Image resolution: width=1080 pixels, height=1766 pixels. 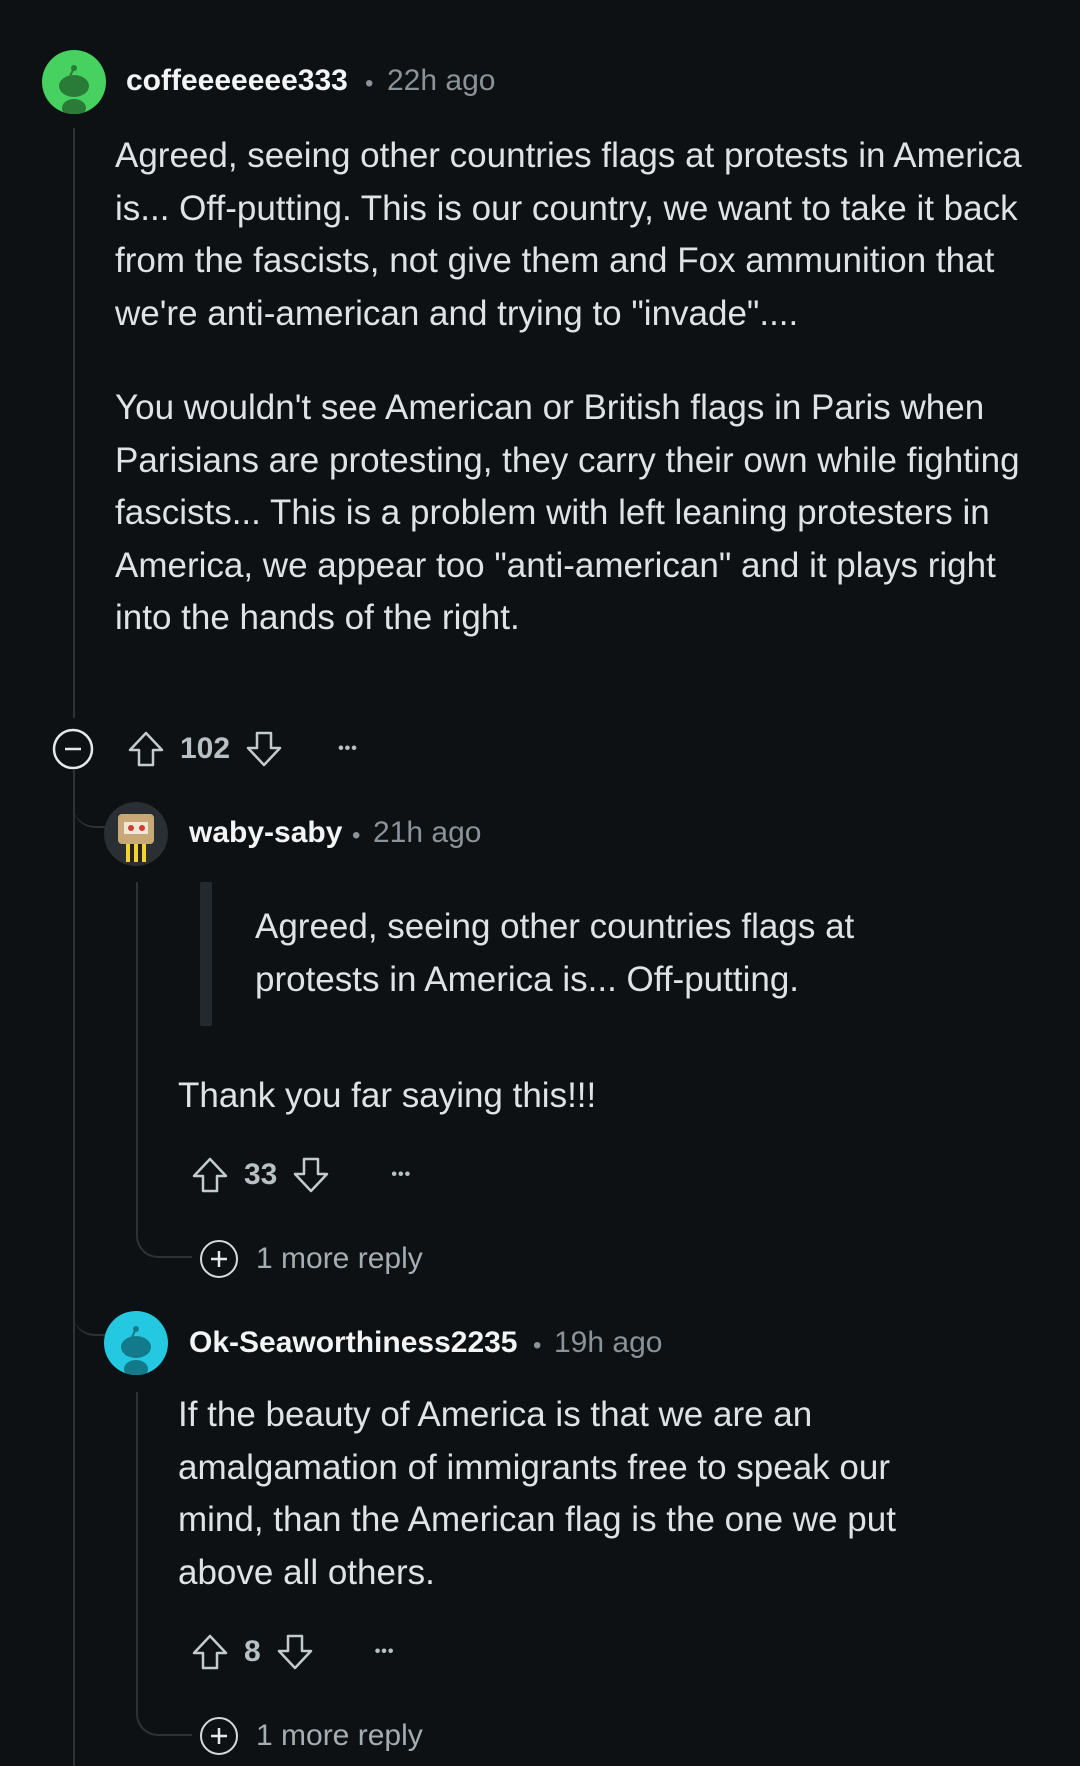 I want to click on comment-timestamp: 22h ago, so click(x=441, y=80).